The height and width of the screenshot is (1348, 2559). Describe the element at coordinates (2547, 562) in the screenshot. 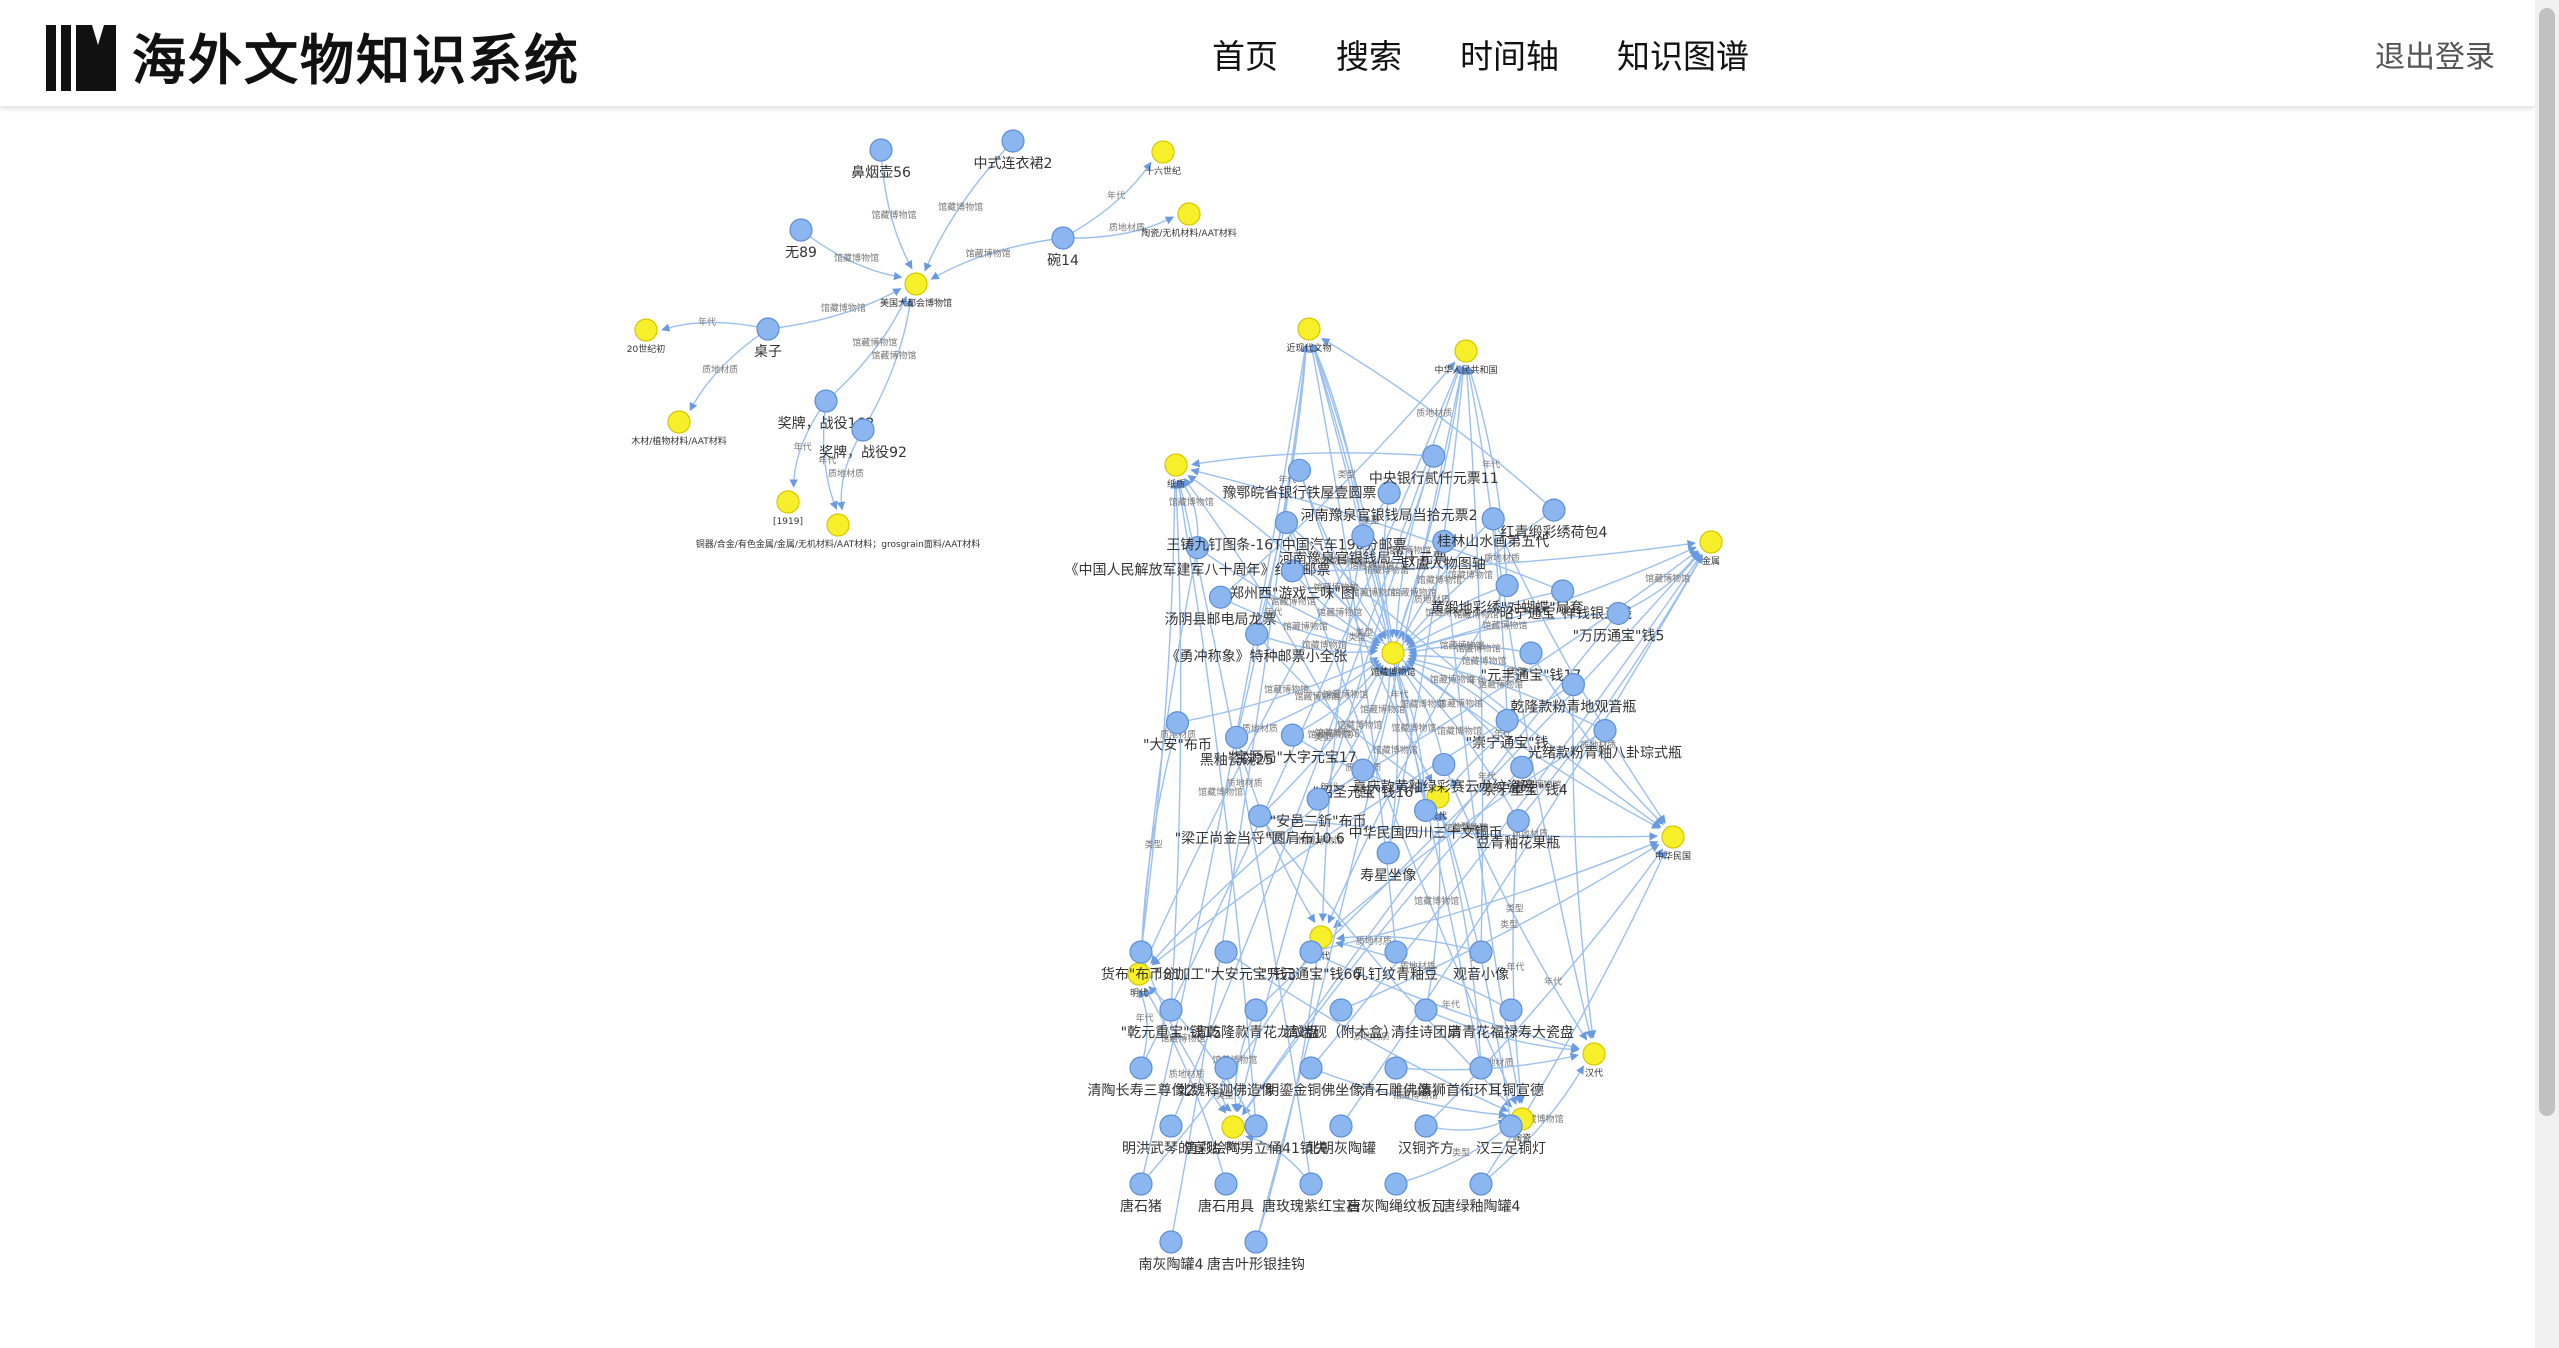

I see `scrollbar-thumb` at that location.